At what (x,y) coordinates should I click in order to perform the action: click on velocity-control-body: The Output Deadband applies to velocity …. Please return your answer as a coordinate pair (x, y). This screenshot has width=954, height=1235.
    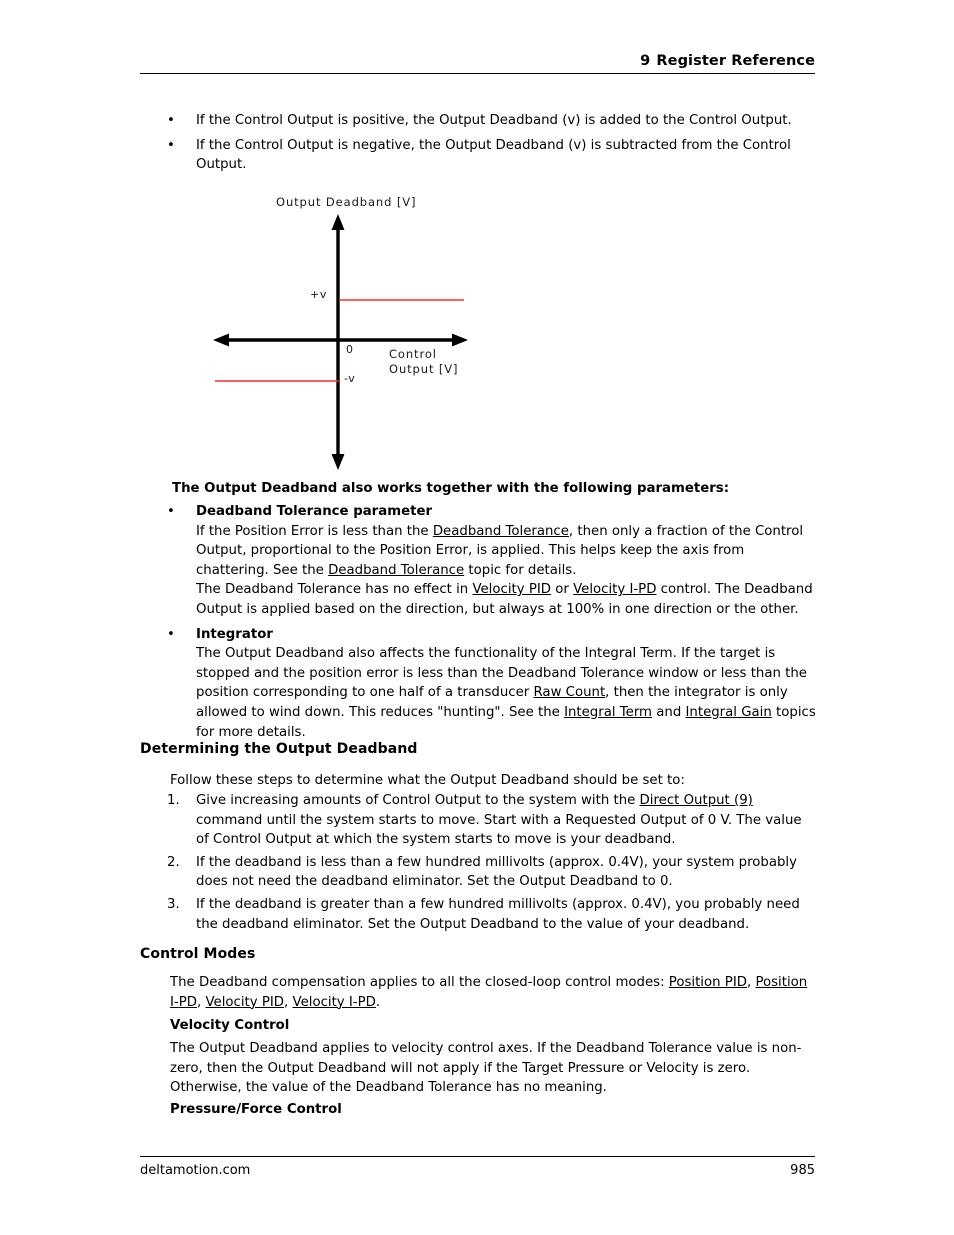
    Looking at the image, I should click on (486, 1068).